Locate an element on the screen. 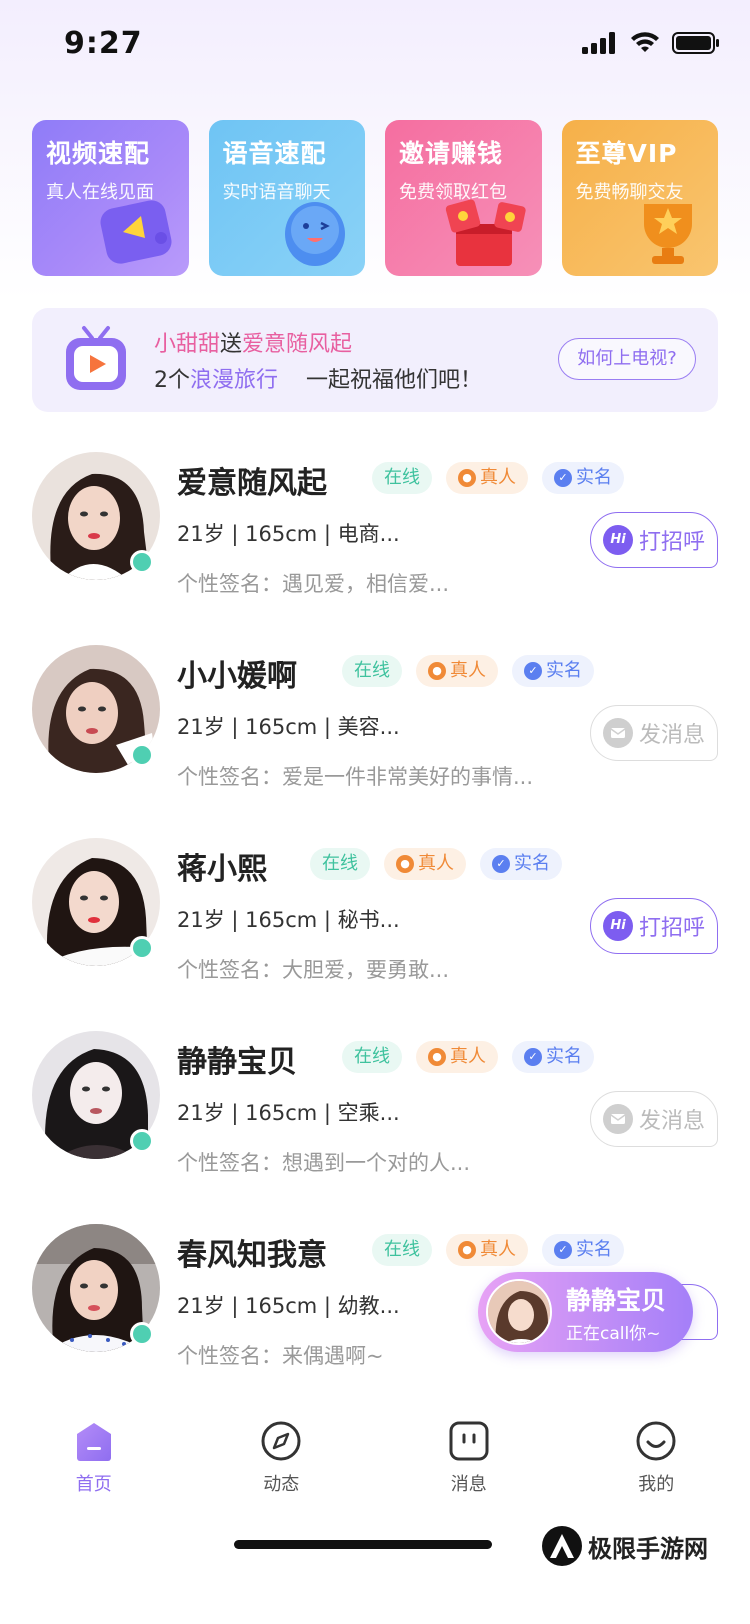 Image resolution: width=750 pixels, height=1624 pixels. bottom-tab-bar: 首页 动态 消息 我的 is located at coordinates (375, 1470).